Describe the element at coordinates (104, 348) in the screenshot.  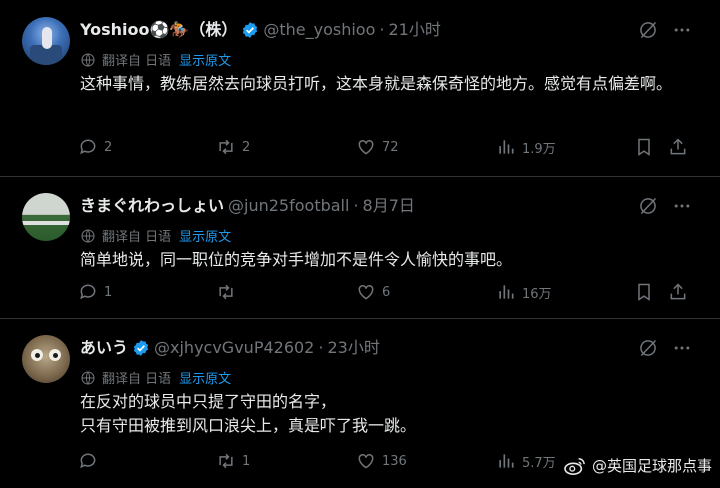
I see `display-name: あいう` at that location.